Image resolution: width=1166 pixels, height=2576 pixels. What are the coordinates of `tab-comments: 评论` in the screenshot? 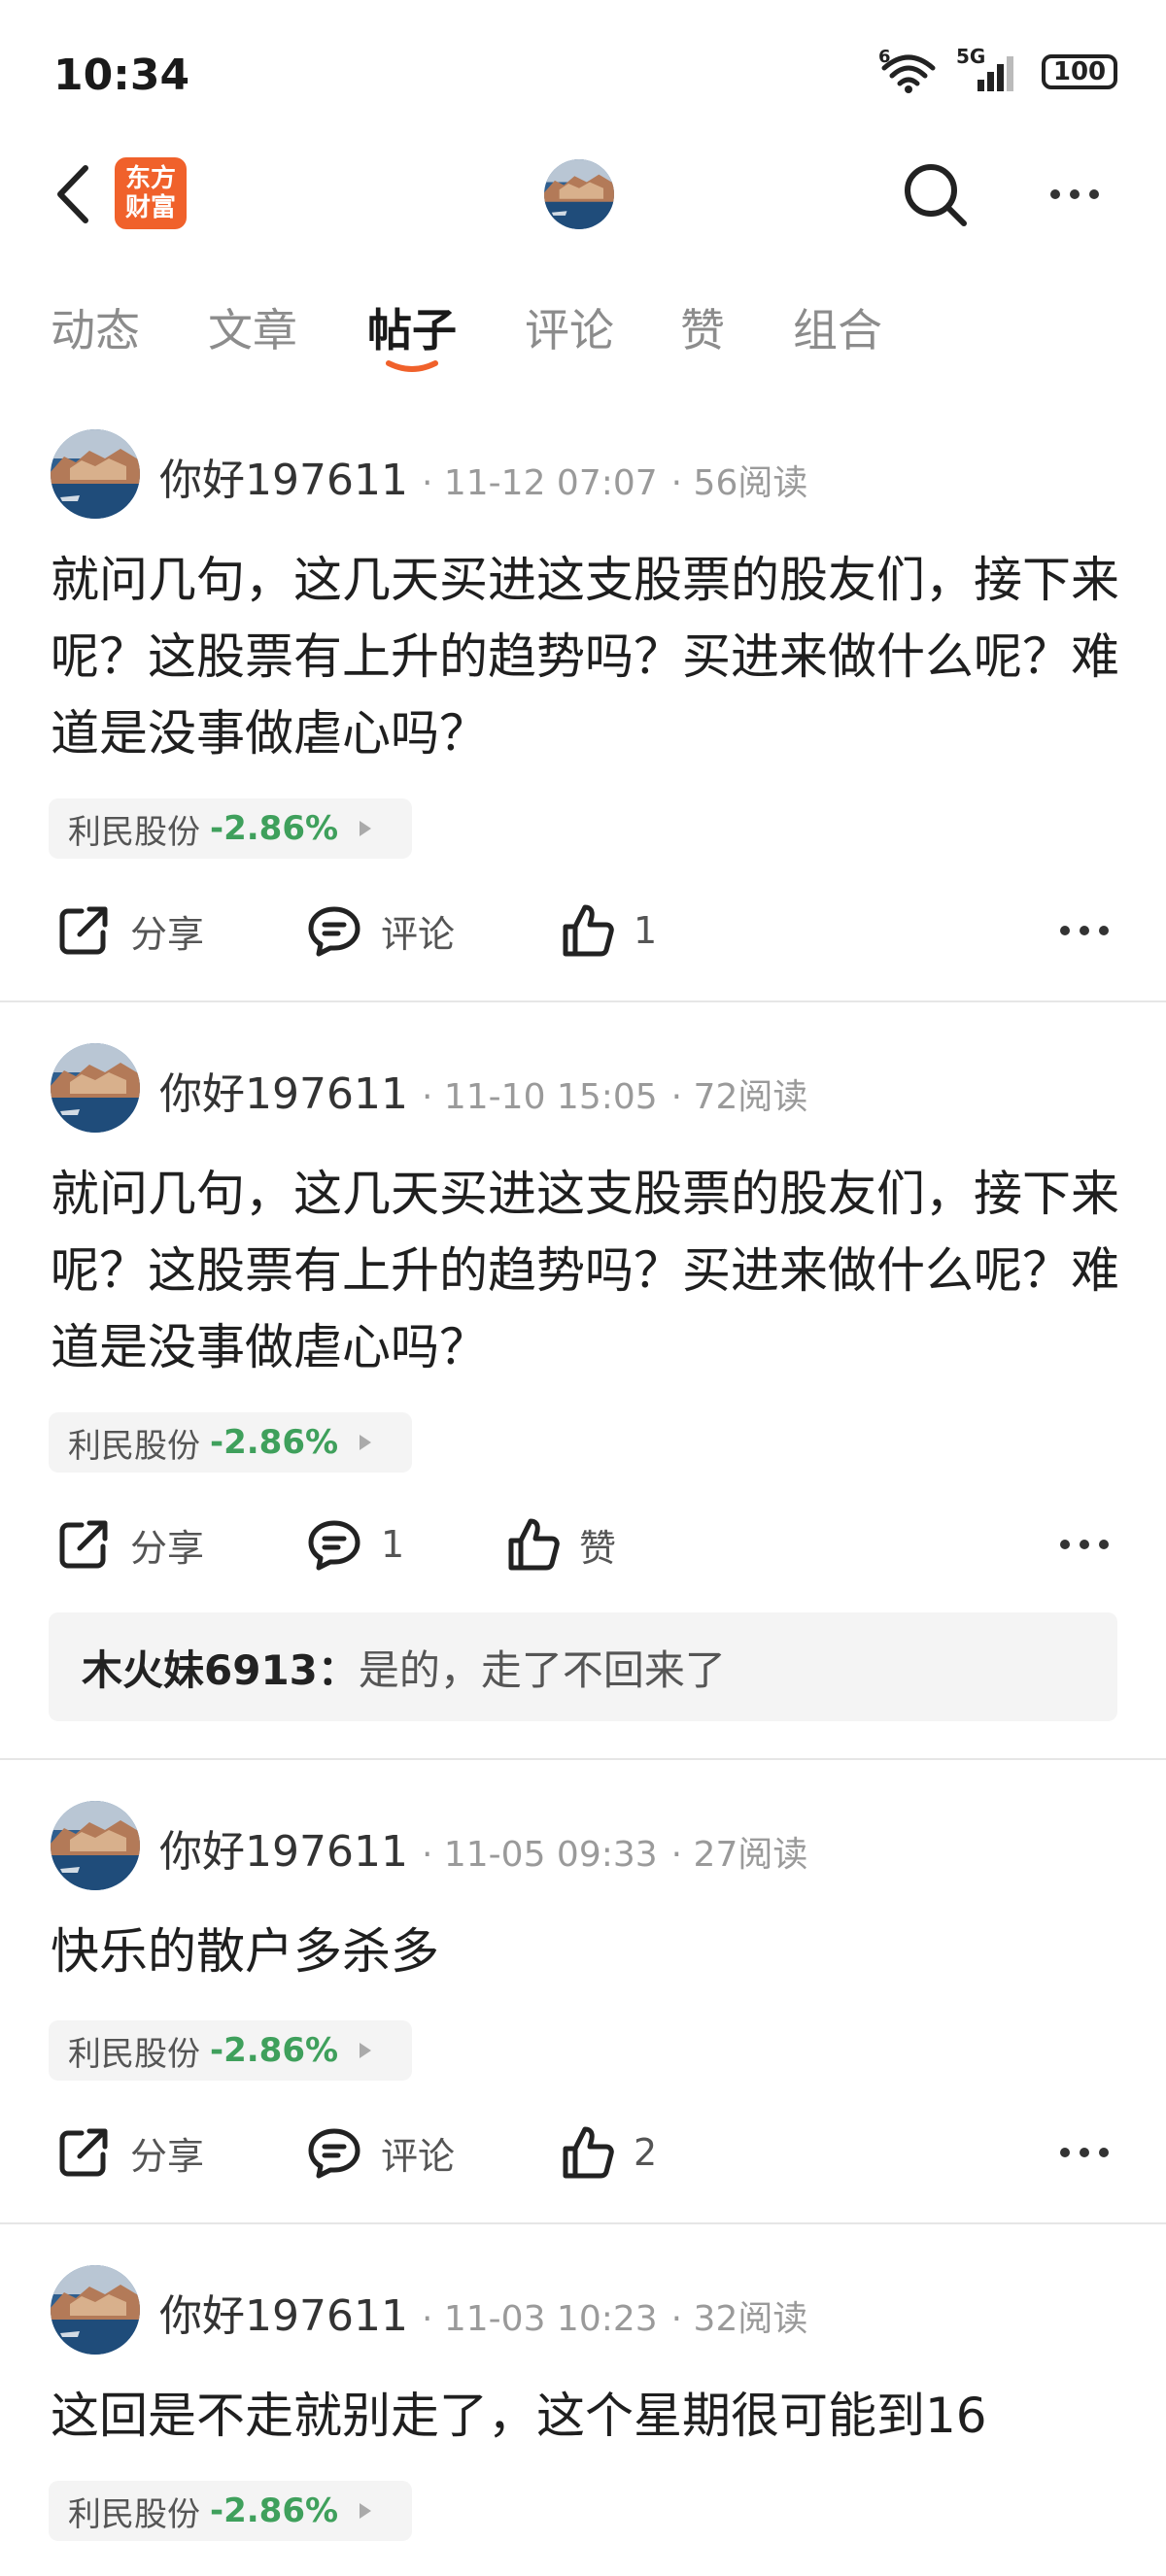 It's located at (569, 327).